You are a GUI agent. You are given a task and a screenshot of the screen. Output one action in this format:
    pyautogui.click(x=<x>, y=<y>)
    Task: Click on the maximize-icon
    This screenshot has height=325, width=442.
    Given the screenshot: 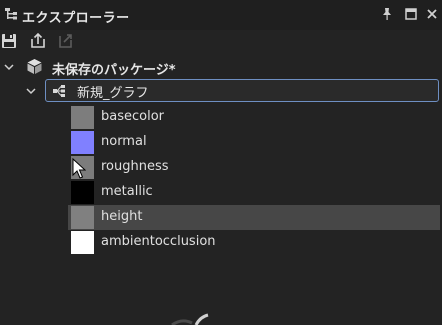 What is the action you would take?
    pyautogui.click(x=411, y=14)
    